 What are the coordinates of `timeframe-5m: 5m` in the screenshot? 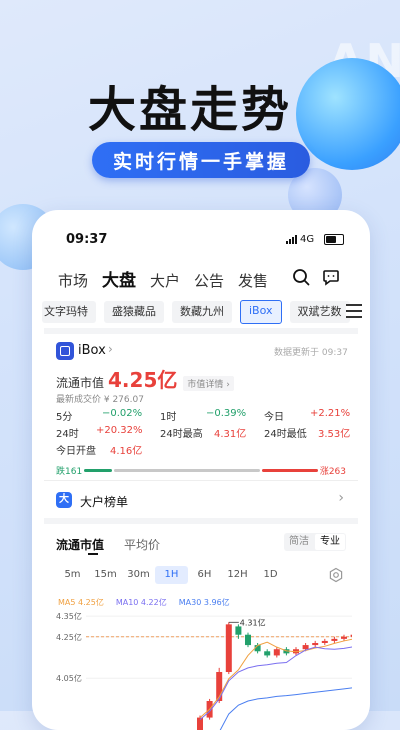 It's located at (72, 575).